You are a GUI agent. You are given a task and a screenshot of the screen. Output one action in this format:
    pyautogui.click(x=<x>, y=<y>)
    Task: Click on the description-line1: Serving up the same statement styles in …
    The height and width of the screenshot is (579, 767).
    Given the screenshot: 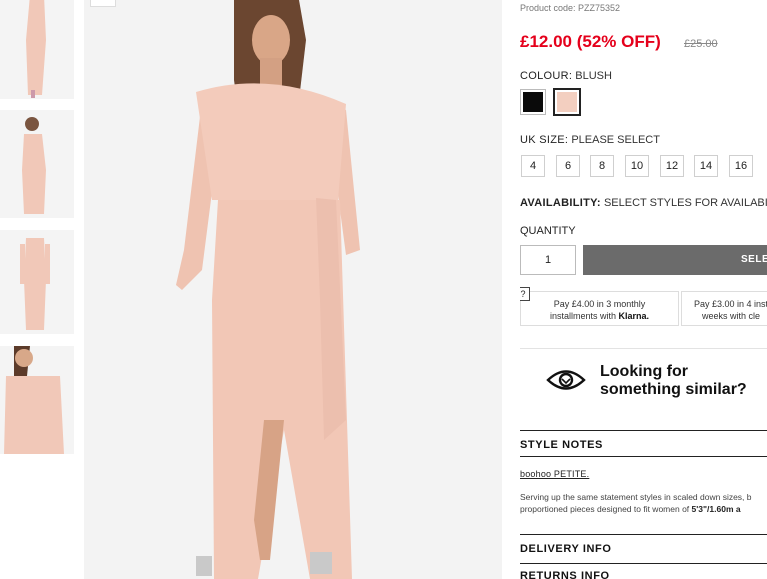 What is the action you would take?
    pyautogui.click(x=636, y=497)
    